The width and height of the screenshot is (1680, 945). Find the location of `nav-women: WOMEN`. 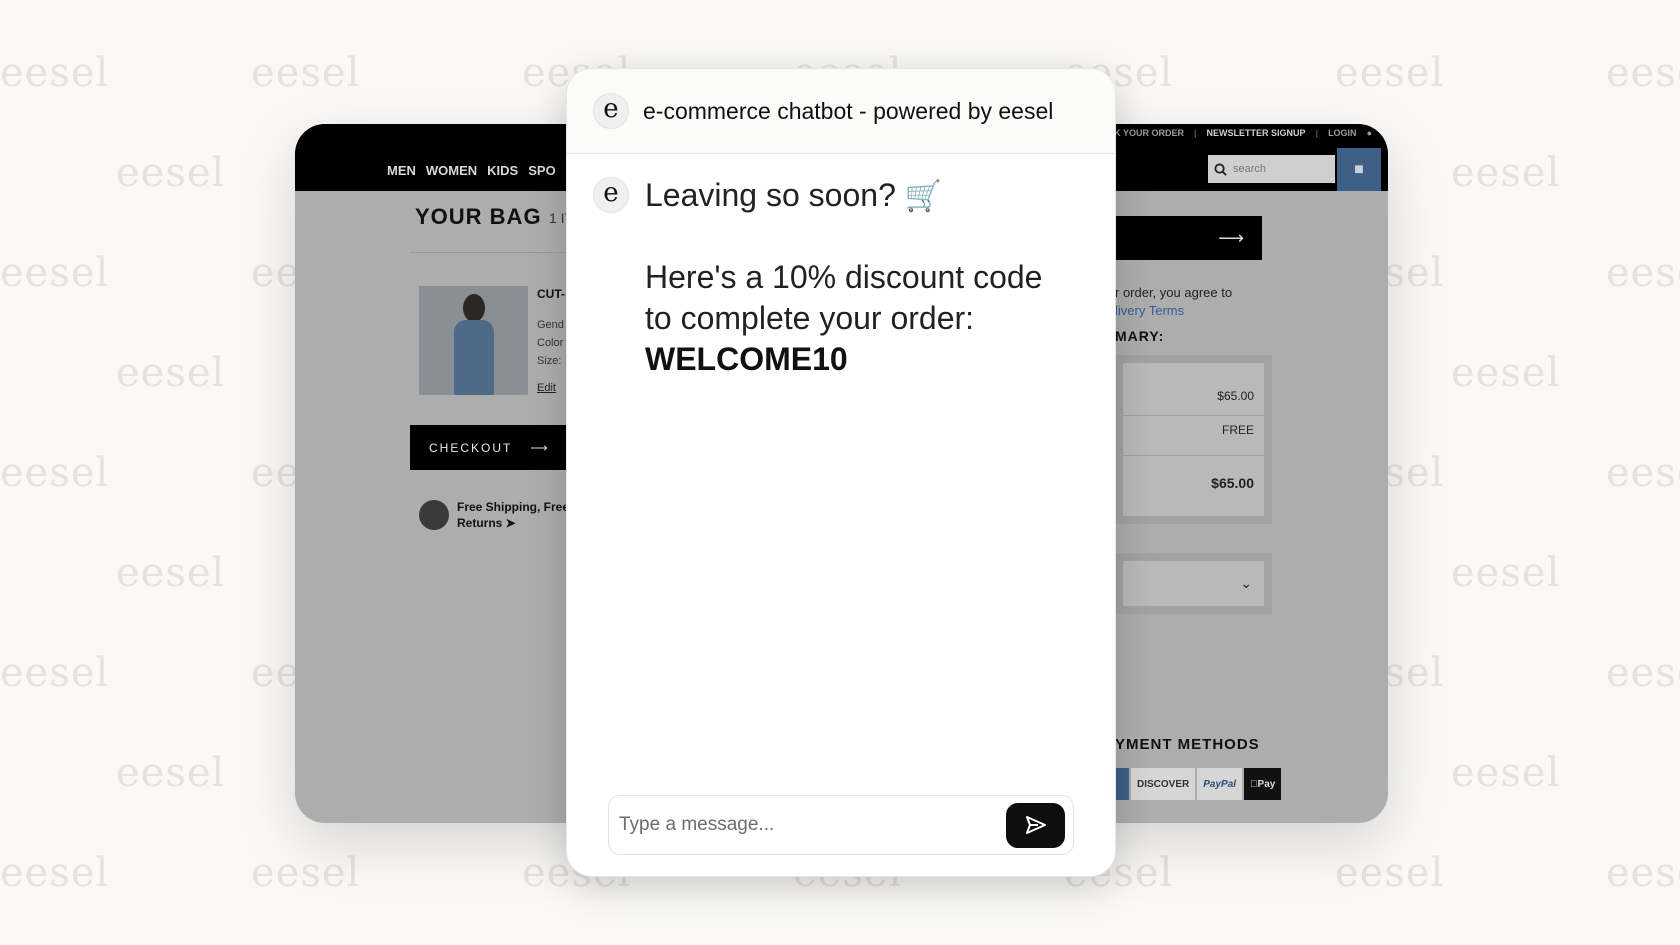

nav-women: WOMEN is located at coordinates (451, 170).